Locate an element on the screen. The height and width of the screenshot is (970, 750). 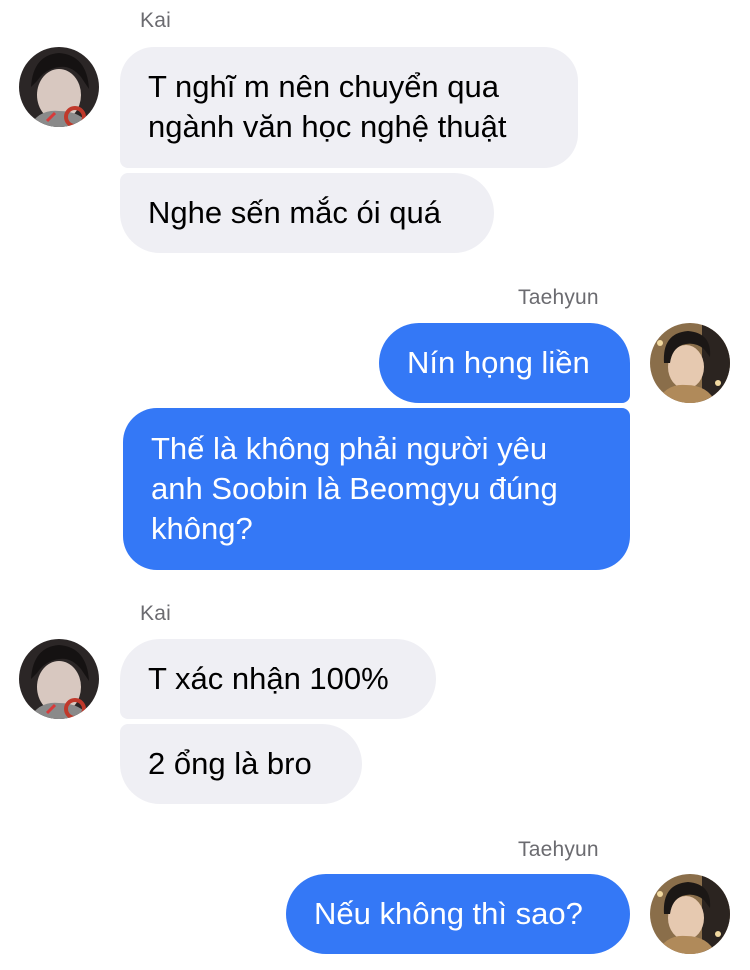
message-bubble: 2 ổng là bro is located at coordinates (241, 764).